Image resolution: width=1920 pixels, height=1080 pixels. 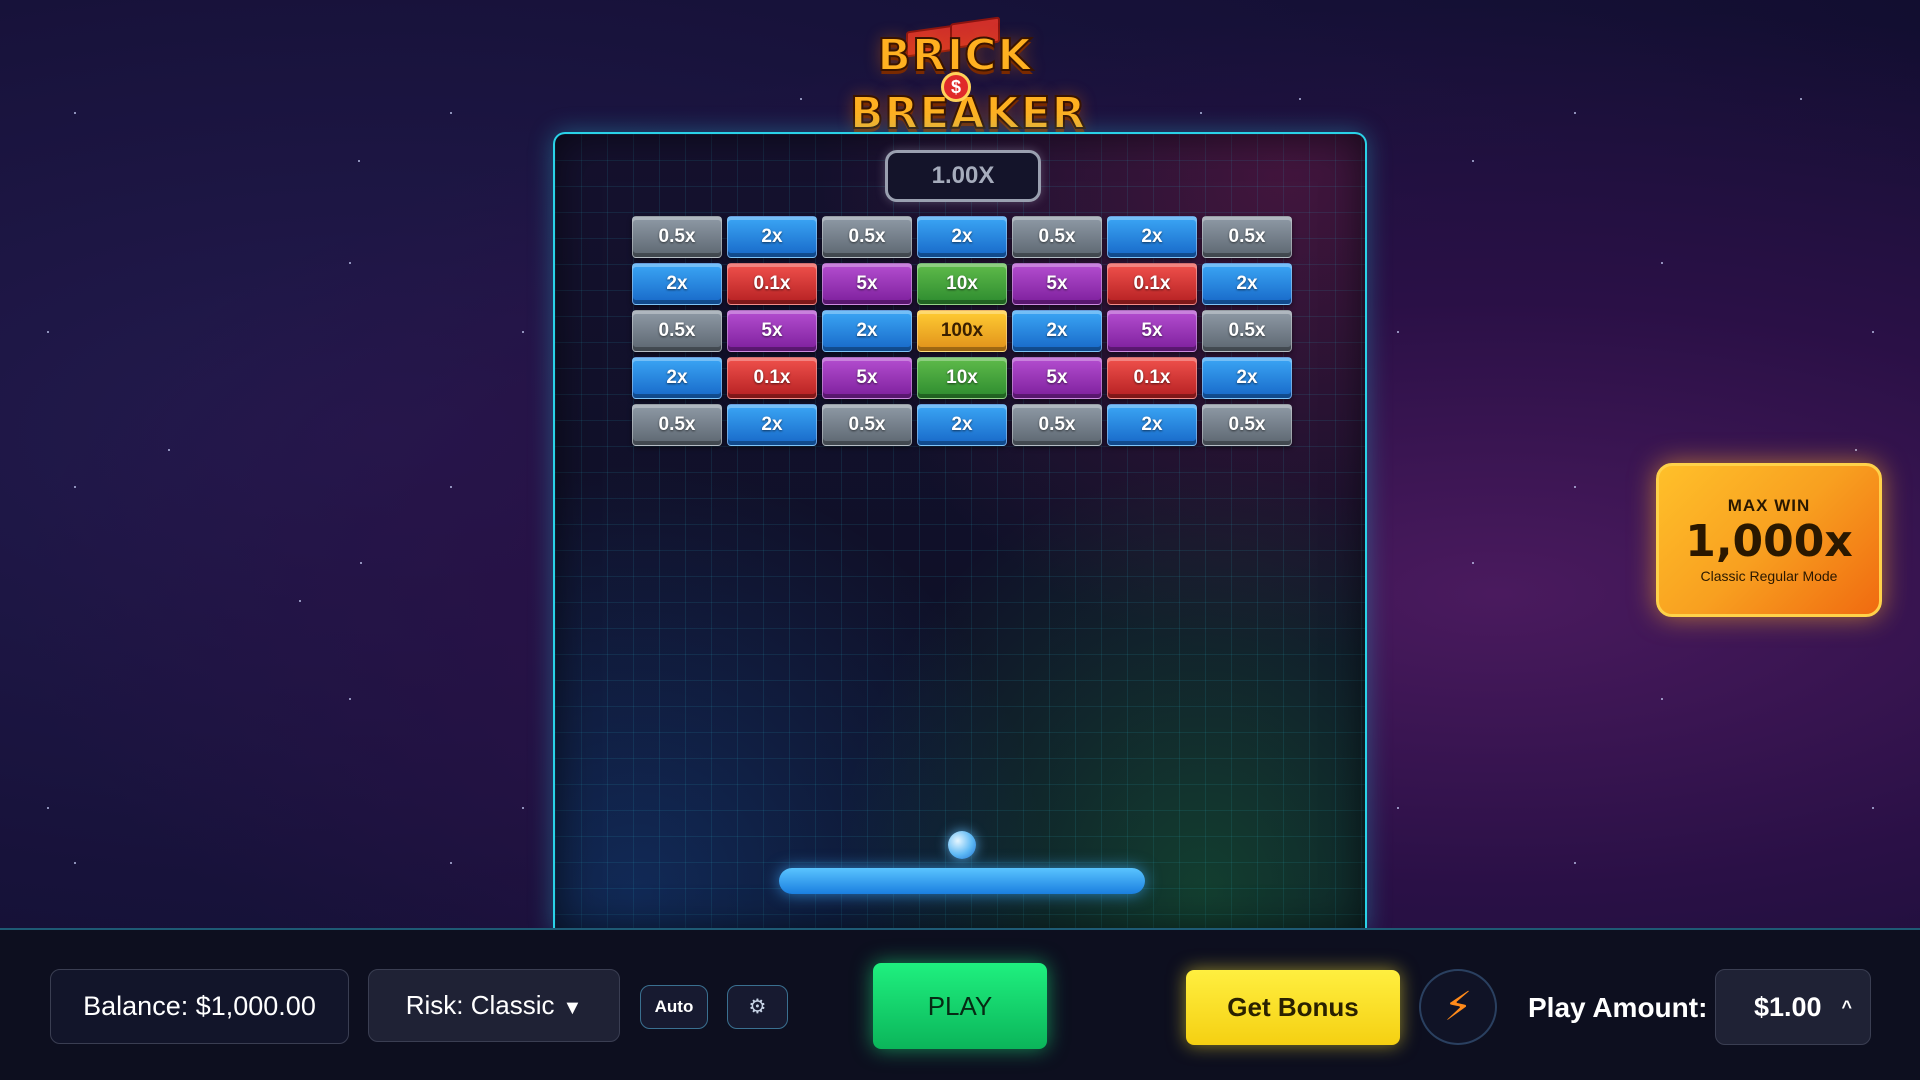 What do you see at coordinates (962, 845) in the screenshot?
I see `ball` at bounding box center [962, 845].